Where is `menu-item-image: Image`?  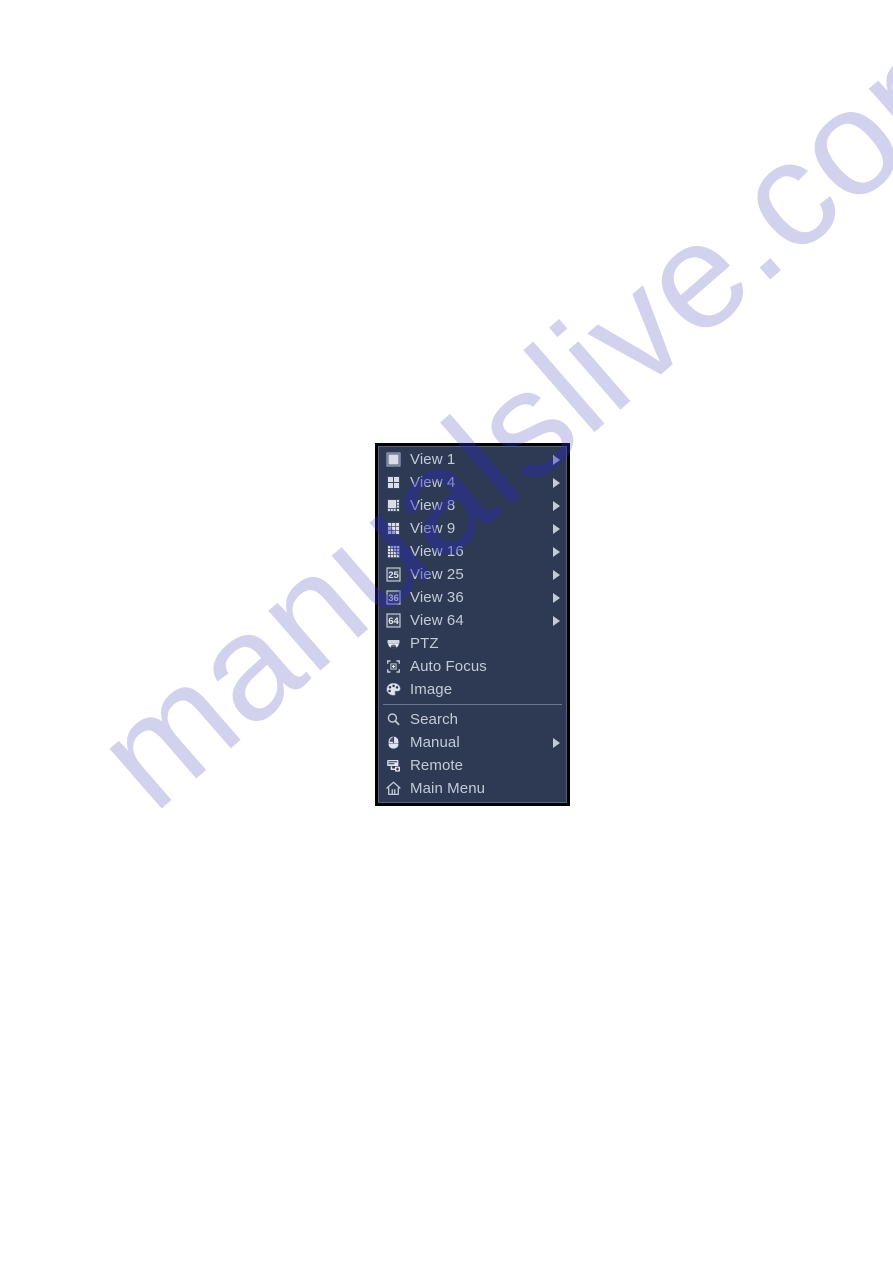 menu-item-image: Image is located at coordinates (472, 689).